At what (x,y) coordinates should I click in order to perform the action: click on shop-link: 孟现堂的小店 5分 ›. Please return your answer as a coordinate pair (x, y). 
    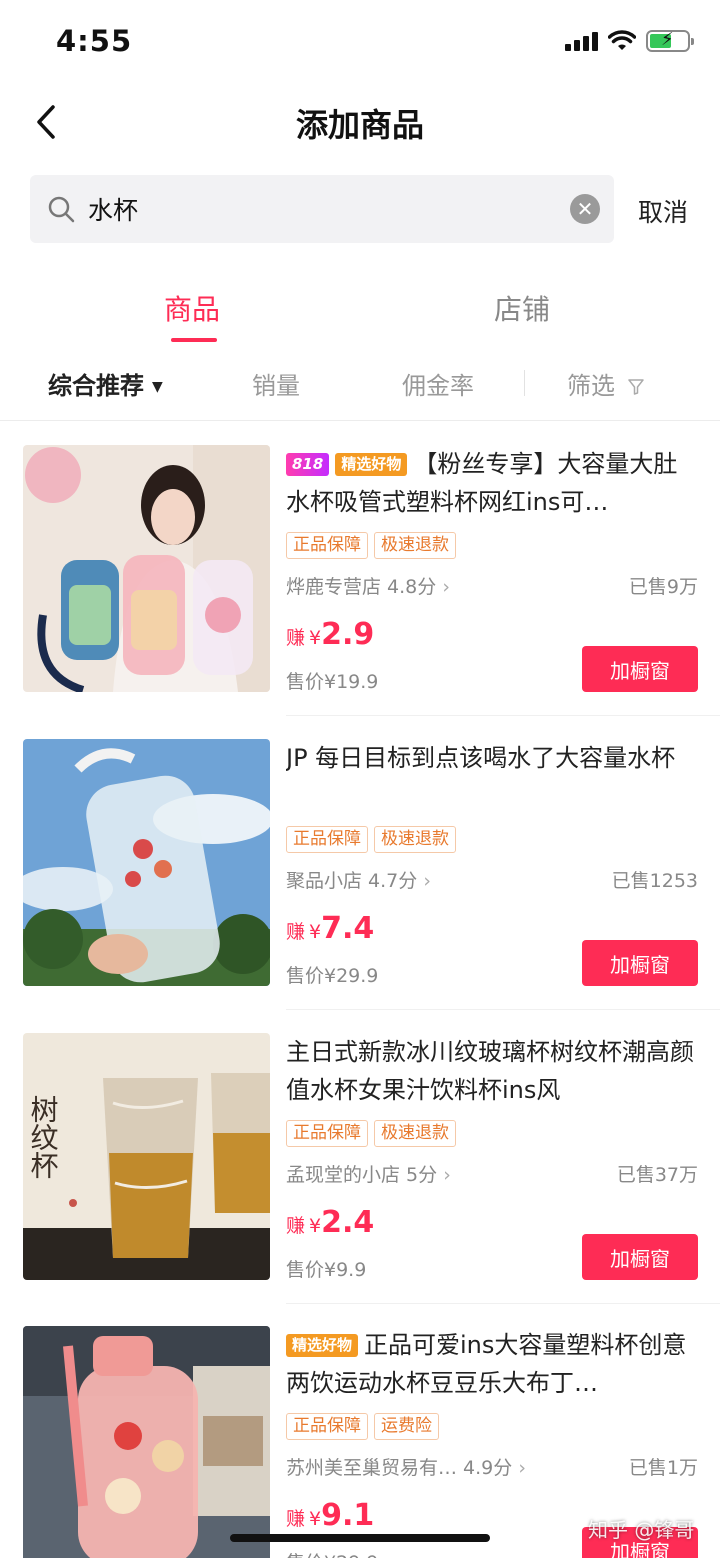
    Looking at the image, I should click on (368, 1175).